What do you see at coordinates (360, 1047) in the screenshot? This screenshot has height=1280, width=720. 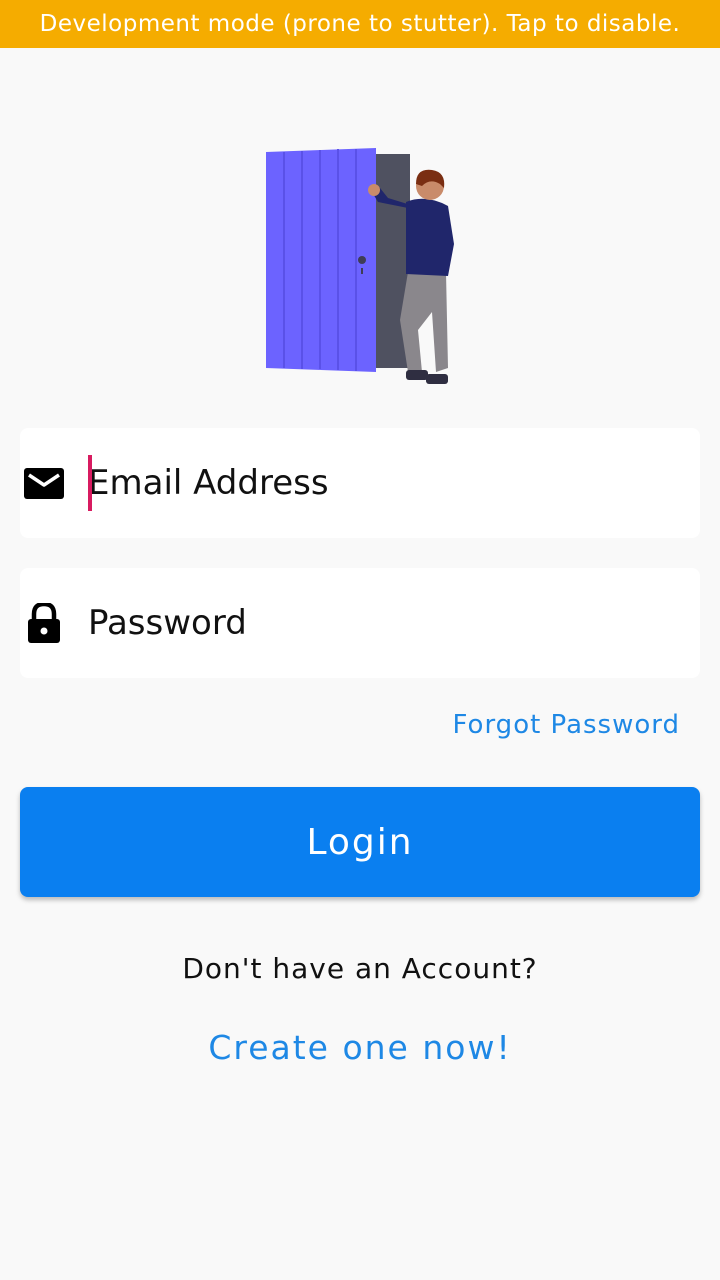 I see `create-account-link: Create one now!` at bounding box center [360, 1047].